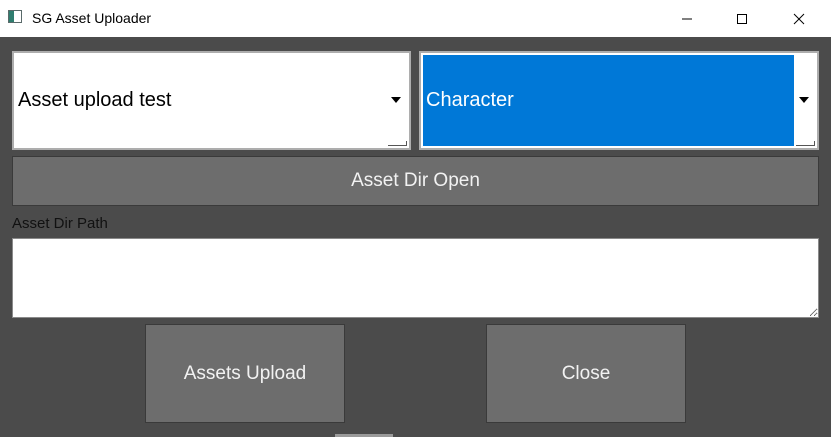 The width and height of the screenshot is (831, 437). What do you see at coordinates (608, 100) in the screenshot?
I see `category-combobox-value: Character` at bounding box center [608, 100].